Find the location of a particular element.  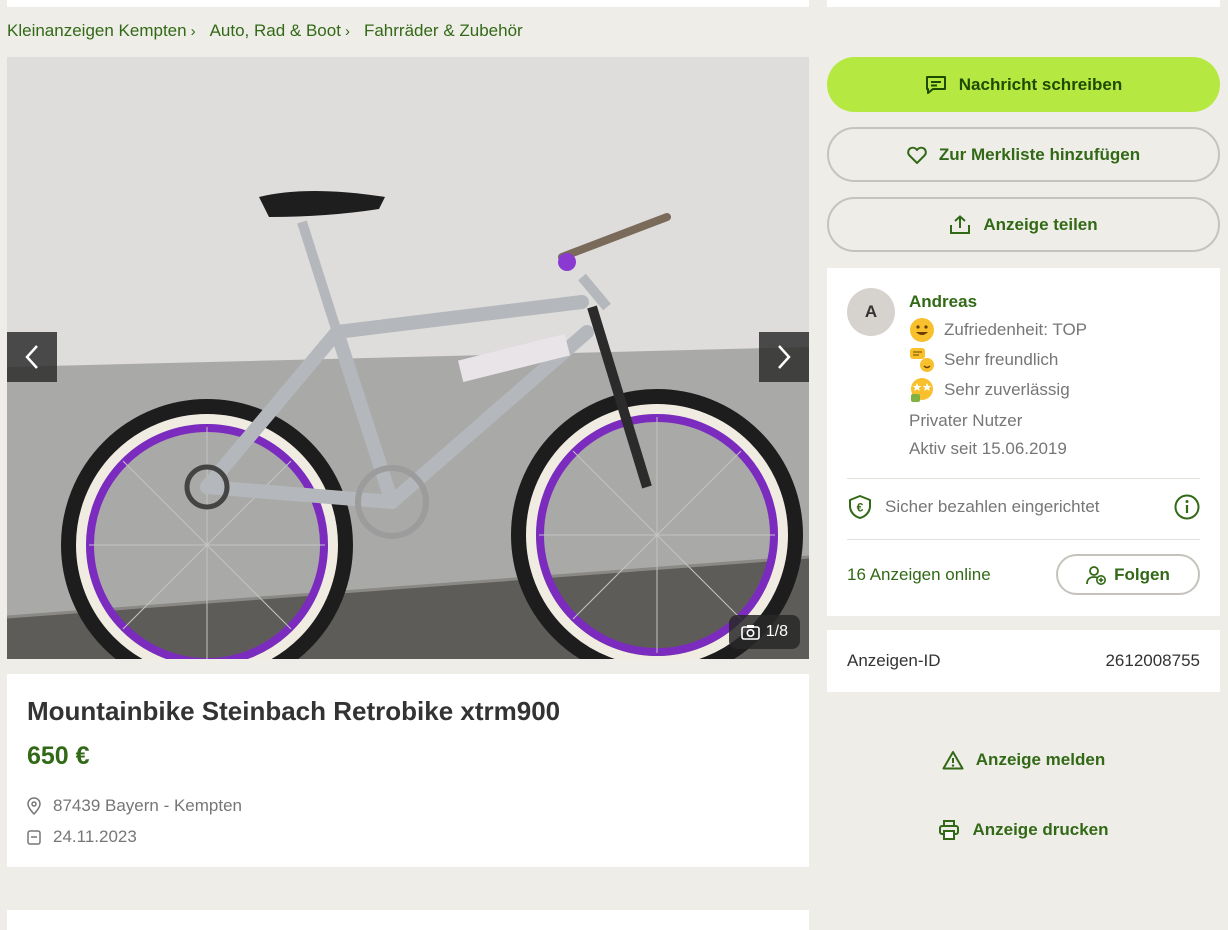

chevron-right-icon is located at coordinates (784, 357).